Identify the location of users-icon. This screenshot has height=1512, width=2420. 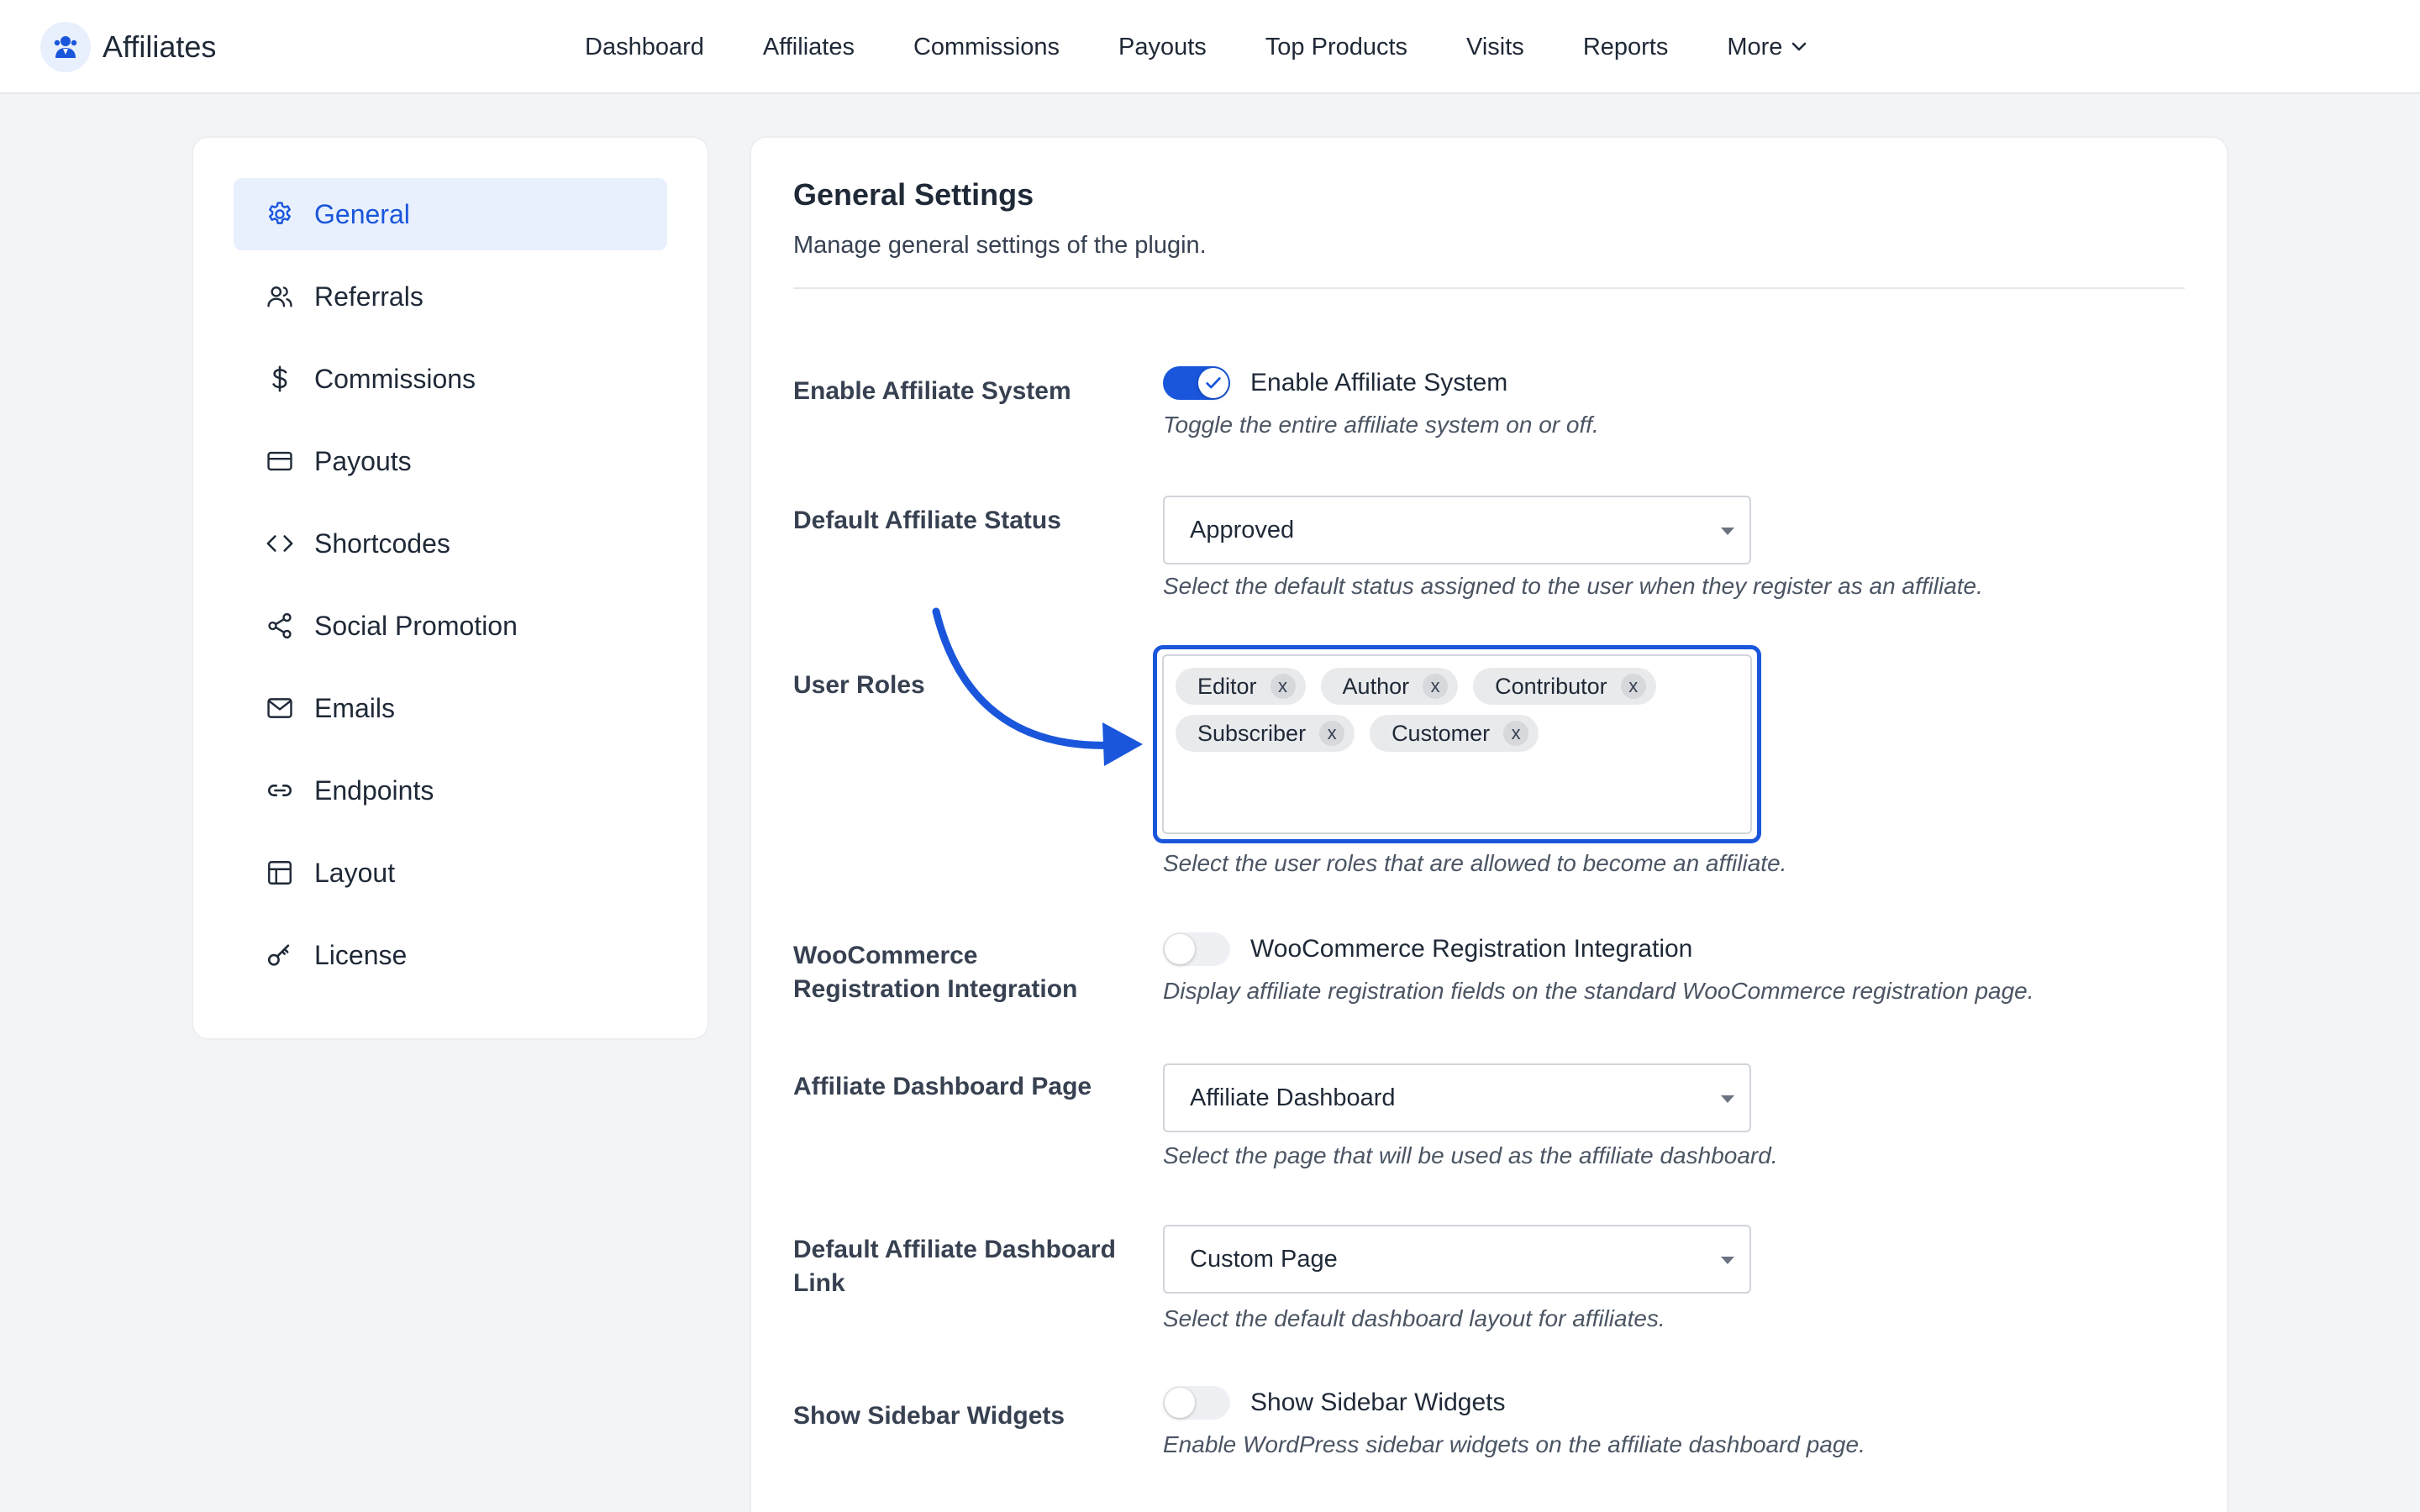
(280, 296).